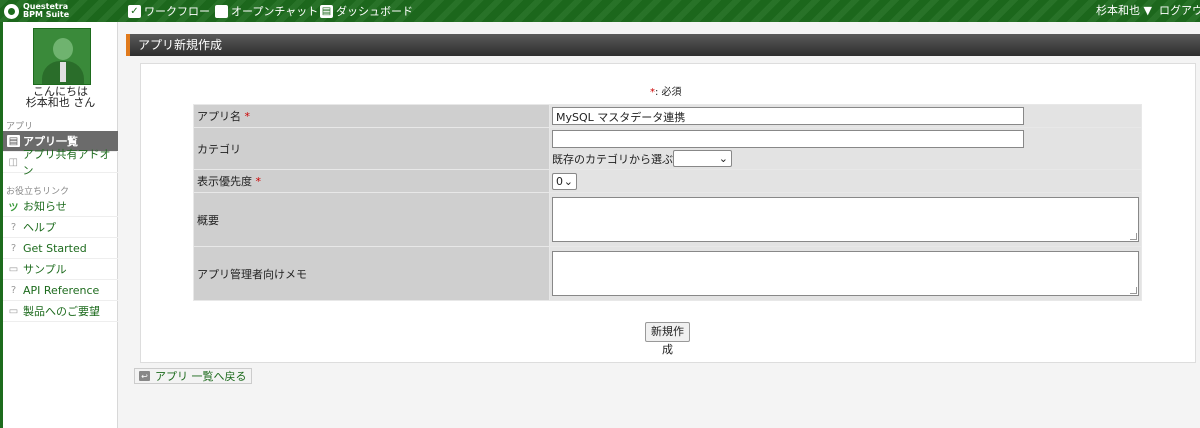 This screenshot has height=428, width=1200. I want to click on dashboard-icon: ▤, so click(326, 11).